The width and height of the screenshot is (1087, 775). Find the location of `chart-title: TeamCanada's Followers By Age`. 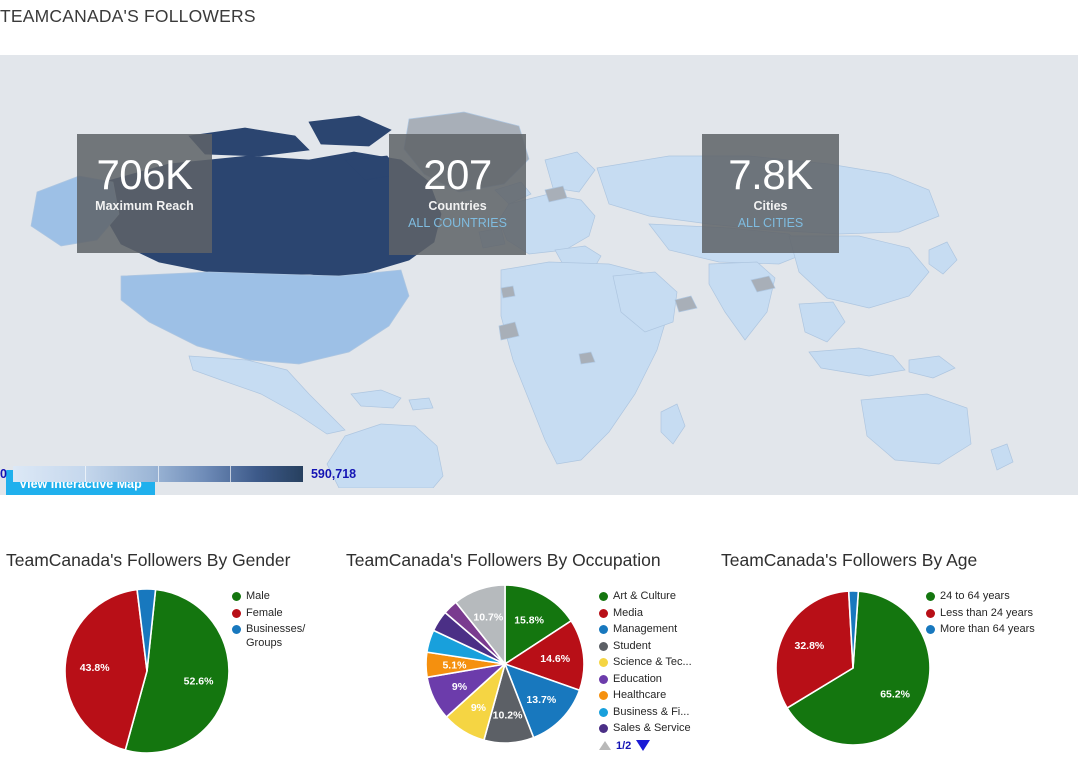

chart-title: TeamCanada's Followers By Age is located at coordinates (849, 560).